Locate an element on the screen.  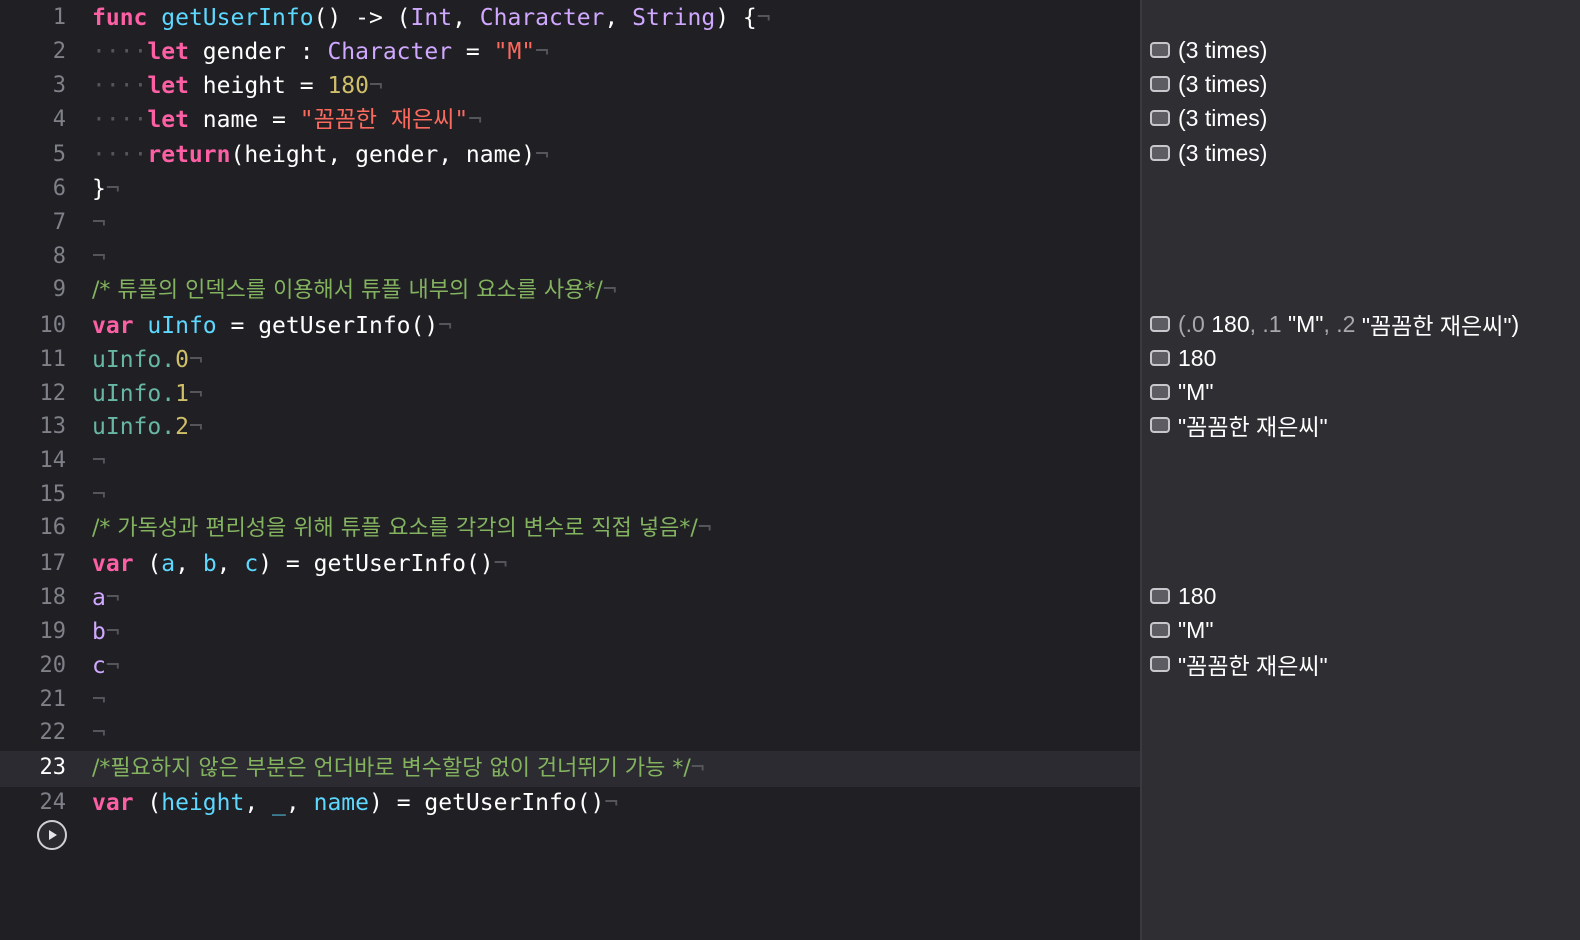
code-line: 17 var (a, b, c) = getUserInfo()¬ is located at coordinates (570, 564).